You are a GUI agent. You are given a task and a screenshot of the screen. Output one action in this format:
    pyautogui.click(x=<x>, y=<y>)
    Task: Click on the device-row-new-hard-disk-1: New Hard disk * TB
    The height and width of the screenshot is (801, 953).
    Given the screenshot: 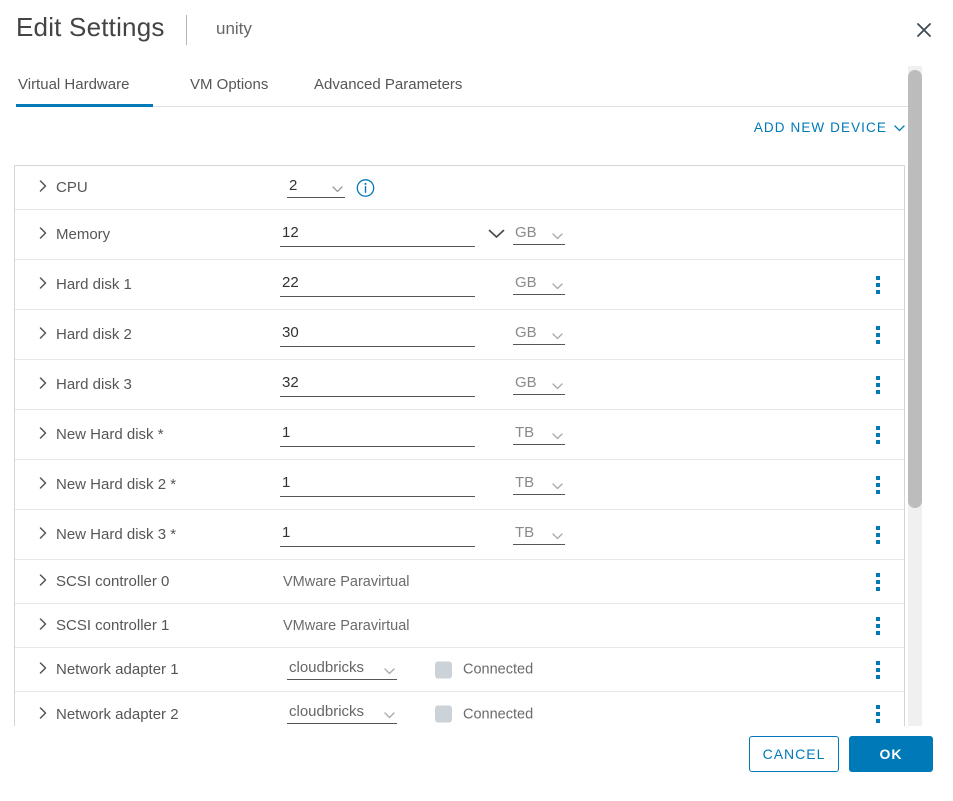 What is the action you would take?
    pyautogui.click(x=459, y=435)
    